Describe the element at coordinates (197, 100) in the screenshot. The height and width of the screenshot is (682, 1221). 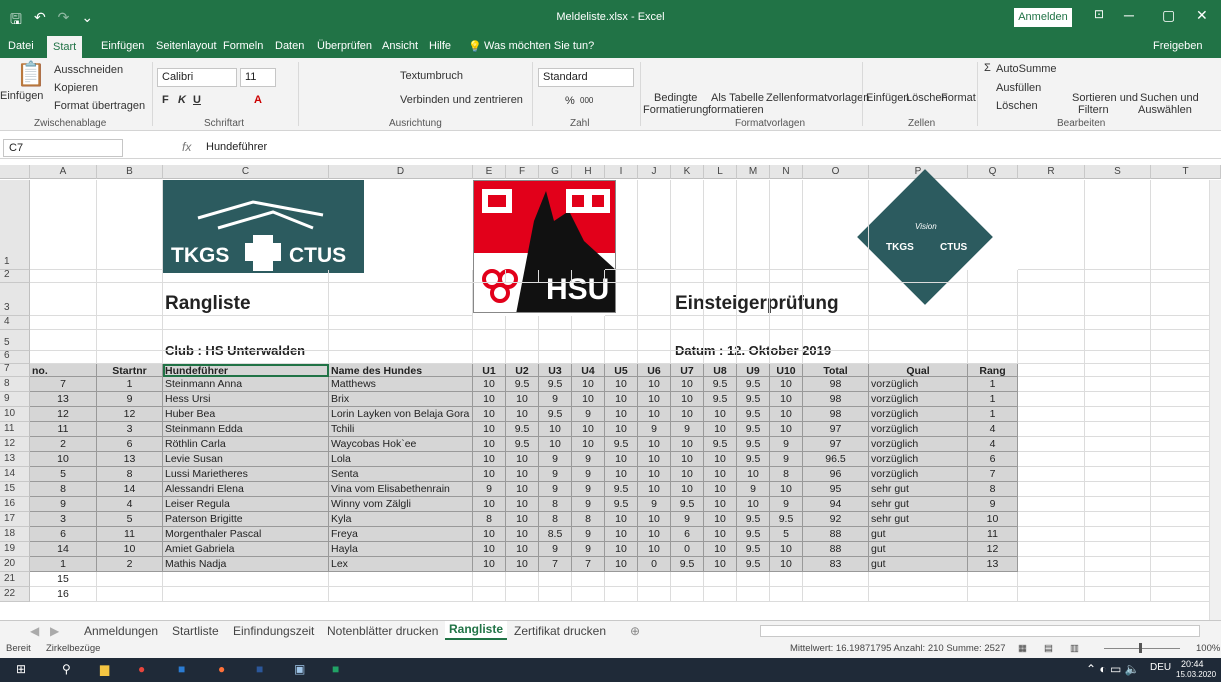
I see `underline-button: U` at that location.